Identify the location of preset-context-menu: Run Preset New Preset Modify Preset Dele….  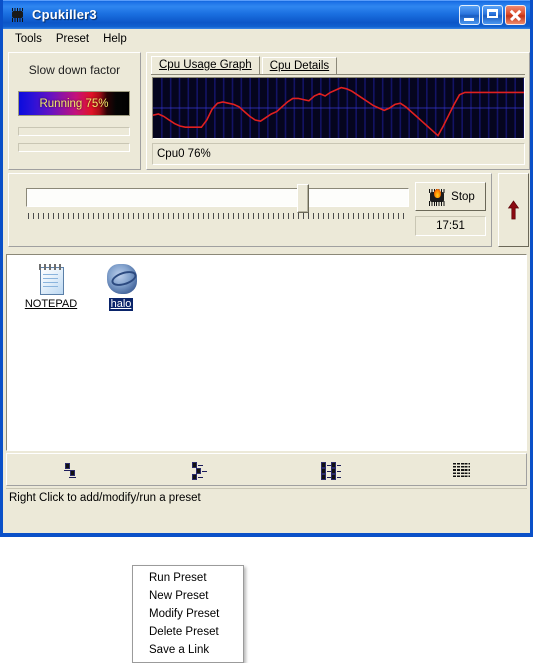
(188, 614).